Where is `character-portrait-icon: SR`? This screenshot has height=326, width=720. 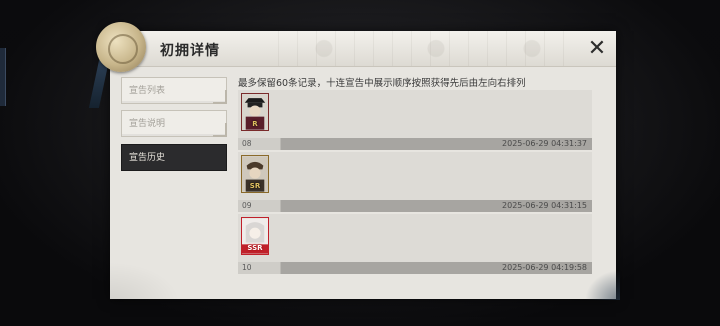
character-portrait-icon: SR is located at coordinates (255, 174).